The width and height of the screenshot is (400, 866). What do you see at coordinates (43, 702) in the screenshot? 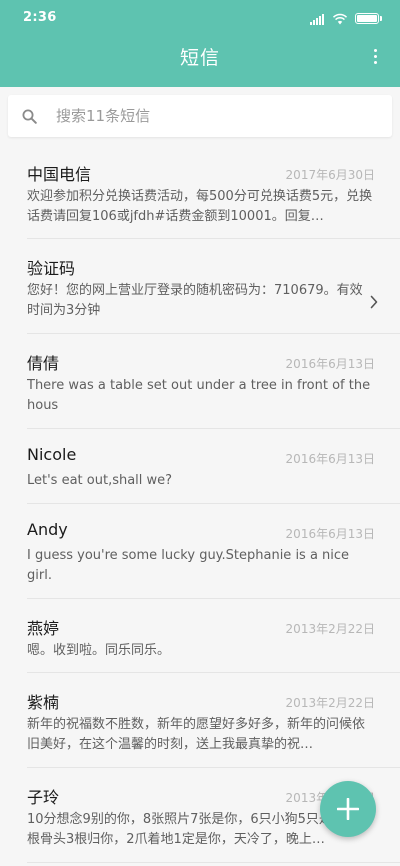
I see `conversation-name: 紫楠` at bounding box center [43, 702].